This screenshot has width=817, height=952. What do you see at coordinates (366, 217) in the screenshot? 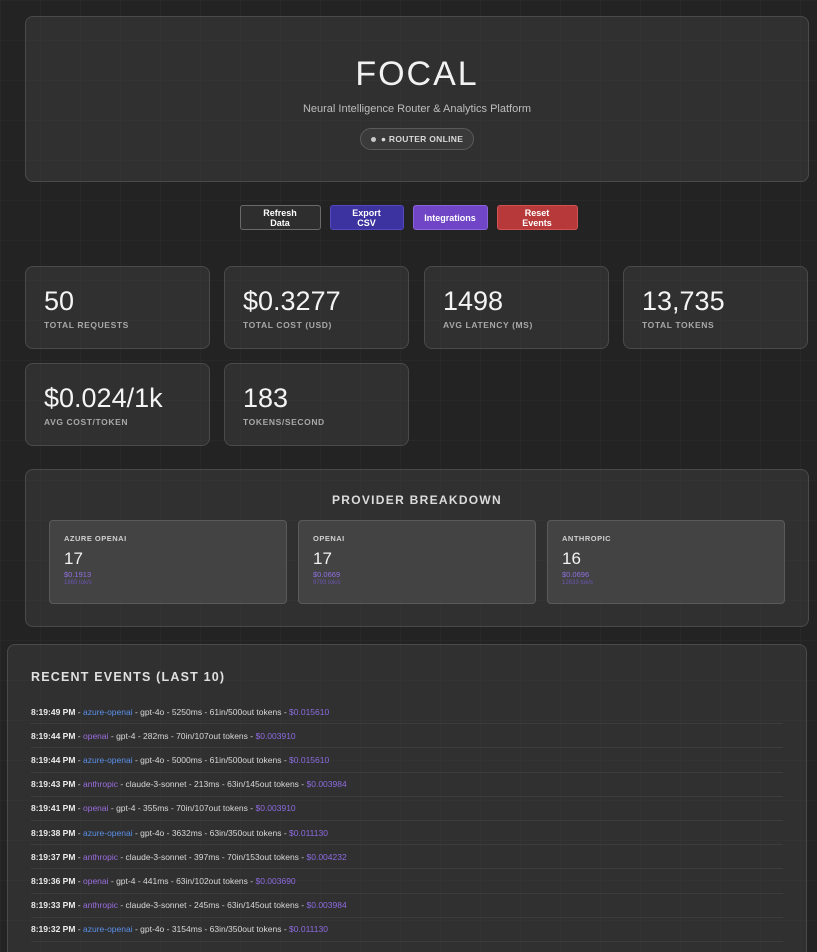
I see `export-csv-button: Export CSV` at bounding box center [366, 217].